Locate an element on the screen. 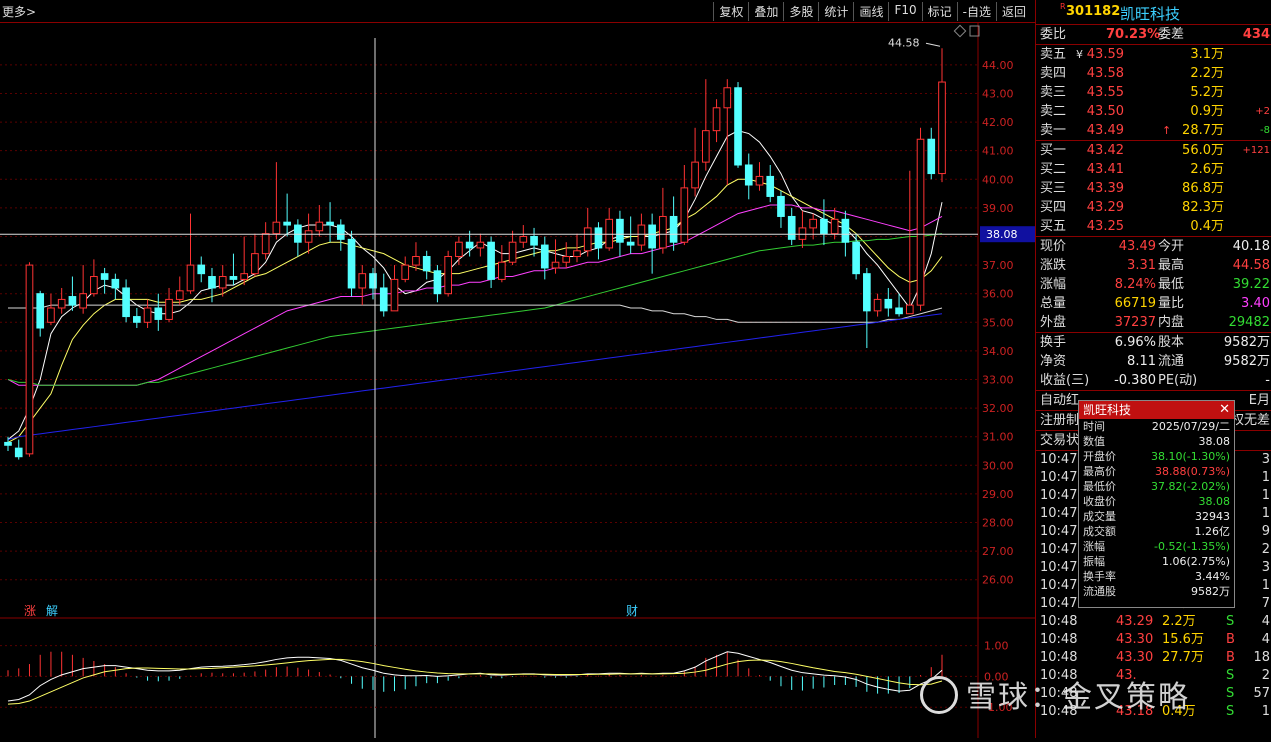 This screenshot has height=742, width=1271. popup-label: 收盘价 is located at coordinates (1099, 501).